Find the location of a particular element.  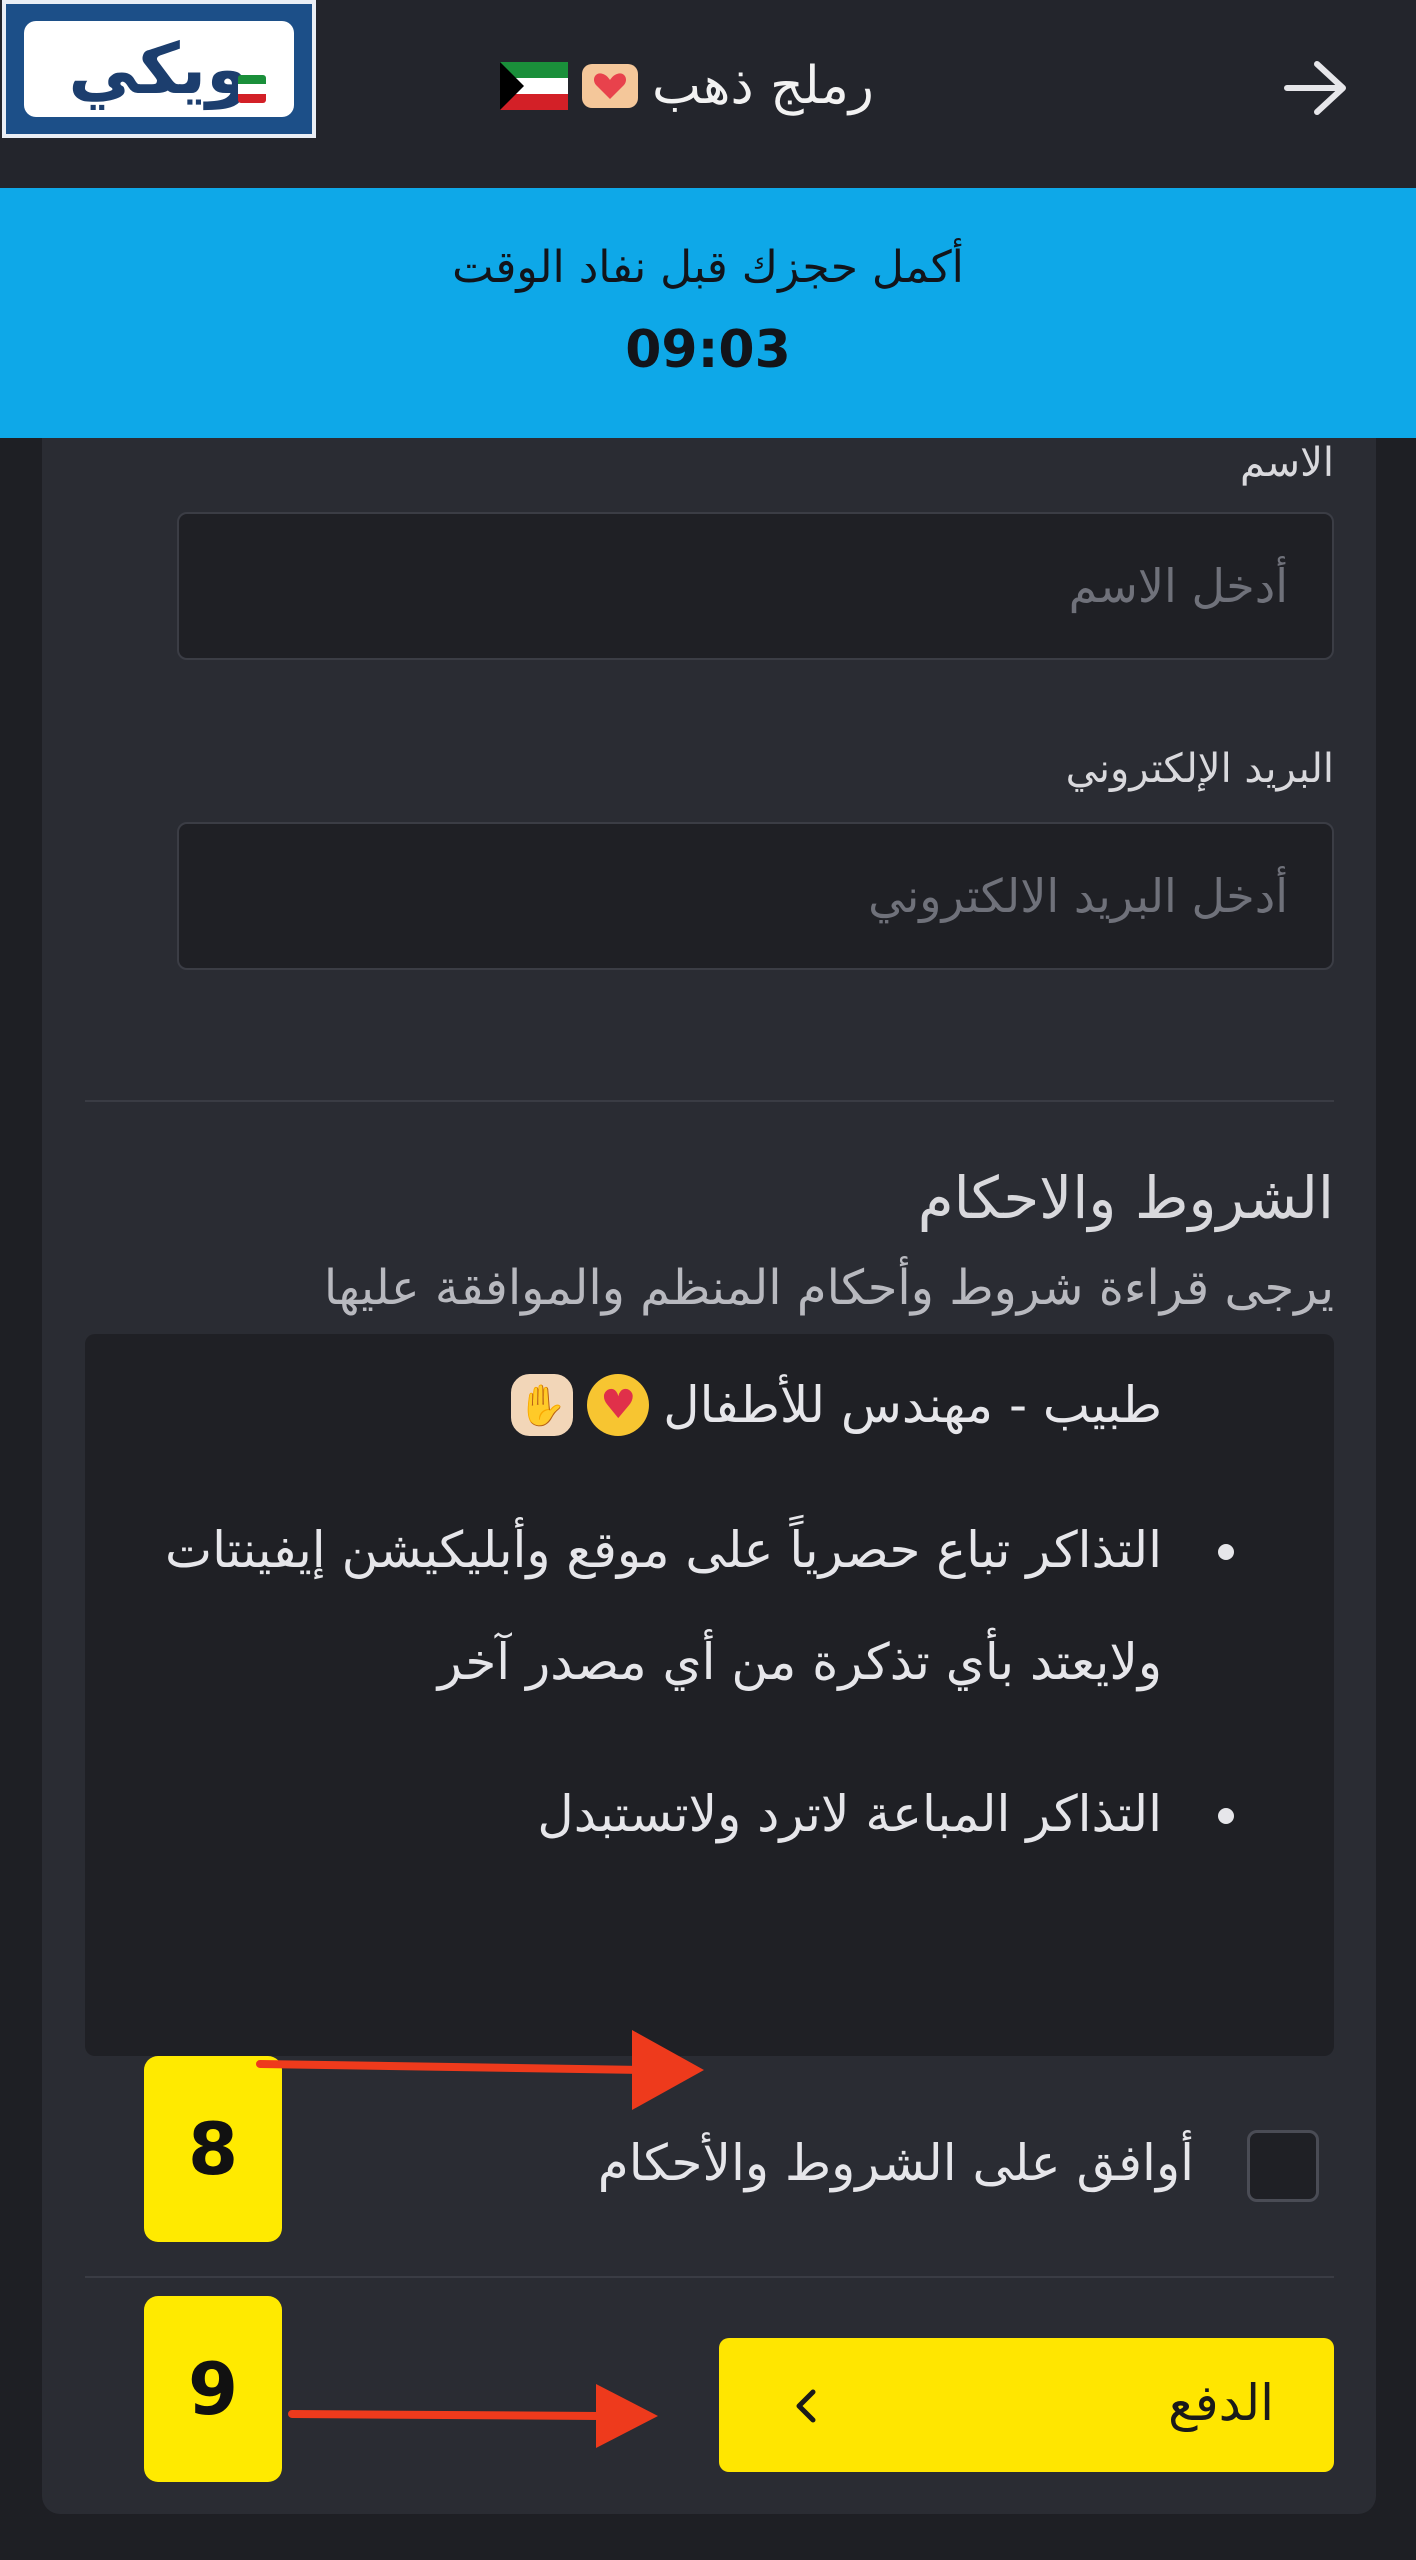

back-arrow-icon is located at coordinates (1316, 88).